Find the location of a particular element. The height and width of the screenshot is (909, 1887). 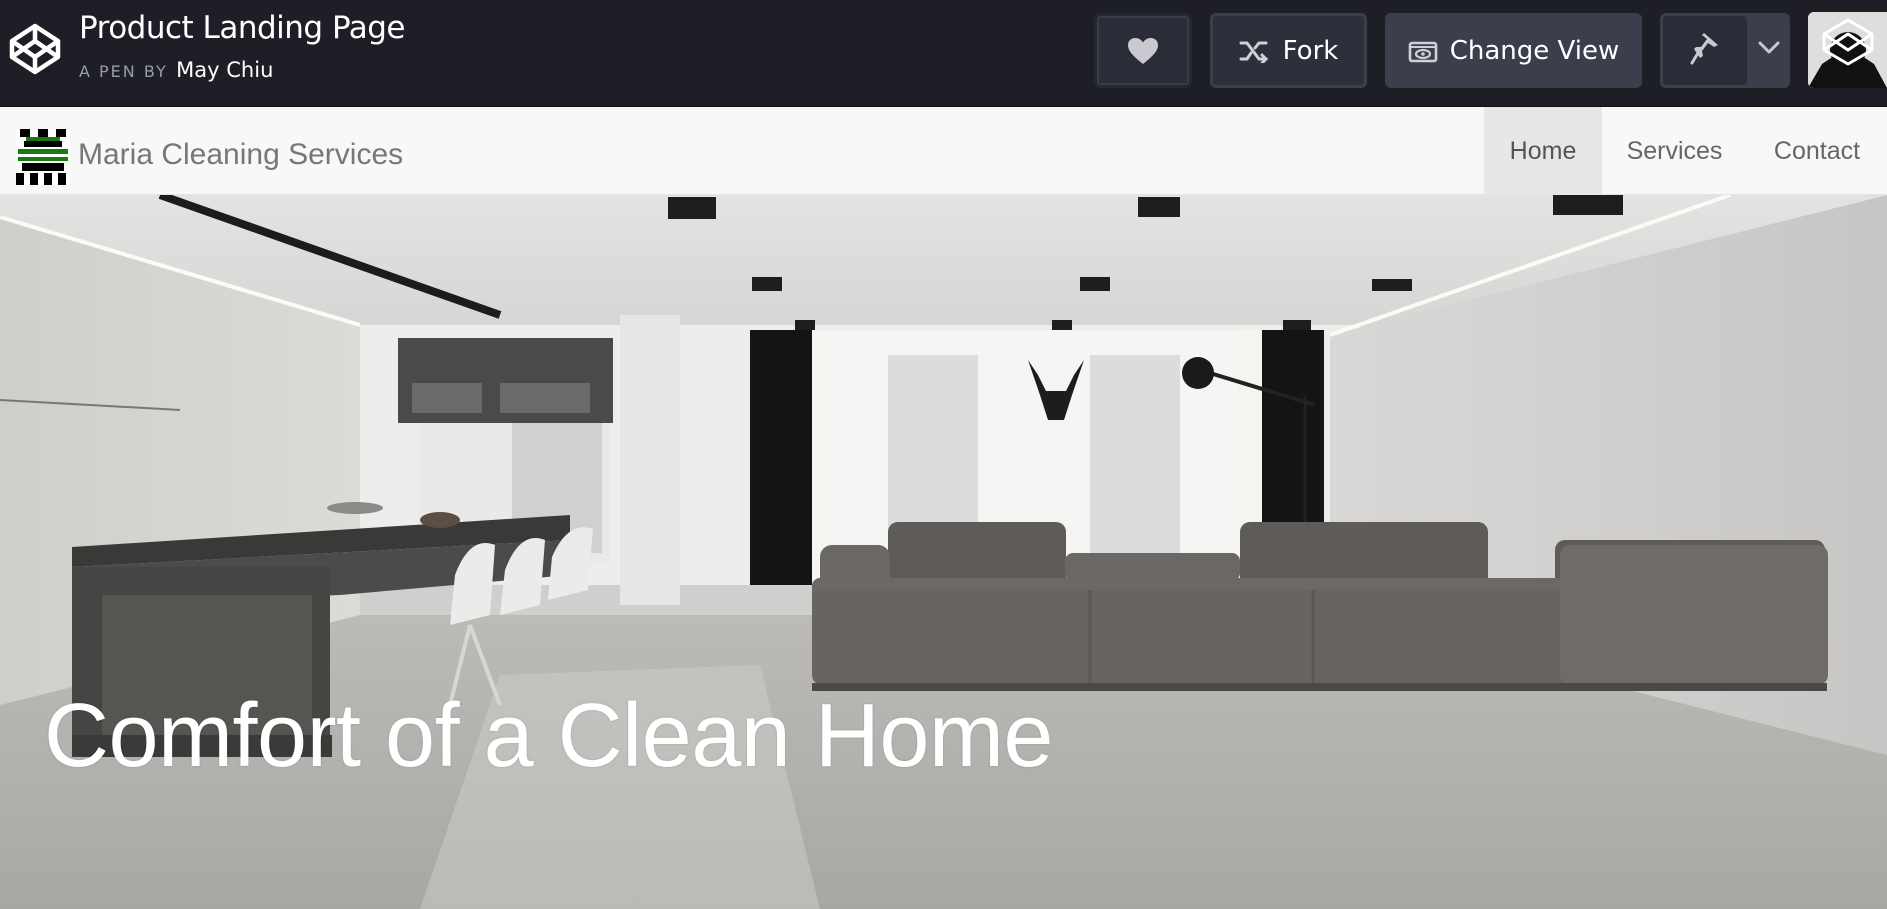

like-button is located at coordinates (1143, 50).